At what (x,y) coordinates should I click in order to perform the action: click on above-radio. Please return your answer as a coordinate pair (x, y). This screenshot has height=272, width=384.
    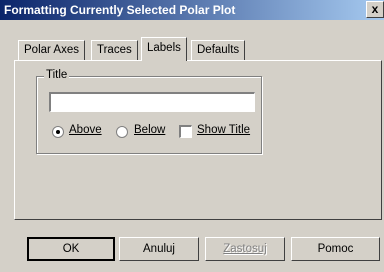
    Looking at the image, I should click on (58, 132).